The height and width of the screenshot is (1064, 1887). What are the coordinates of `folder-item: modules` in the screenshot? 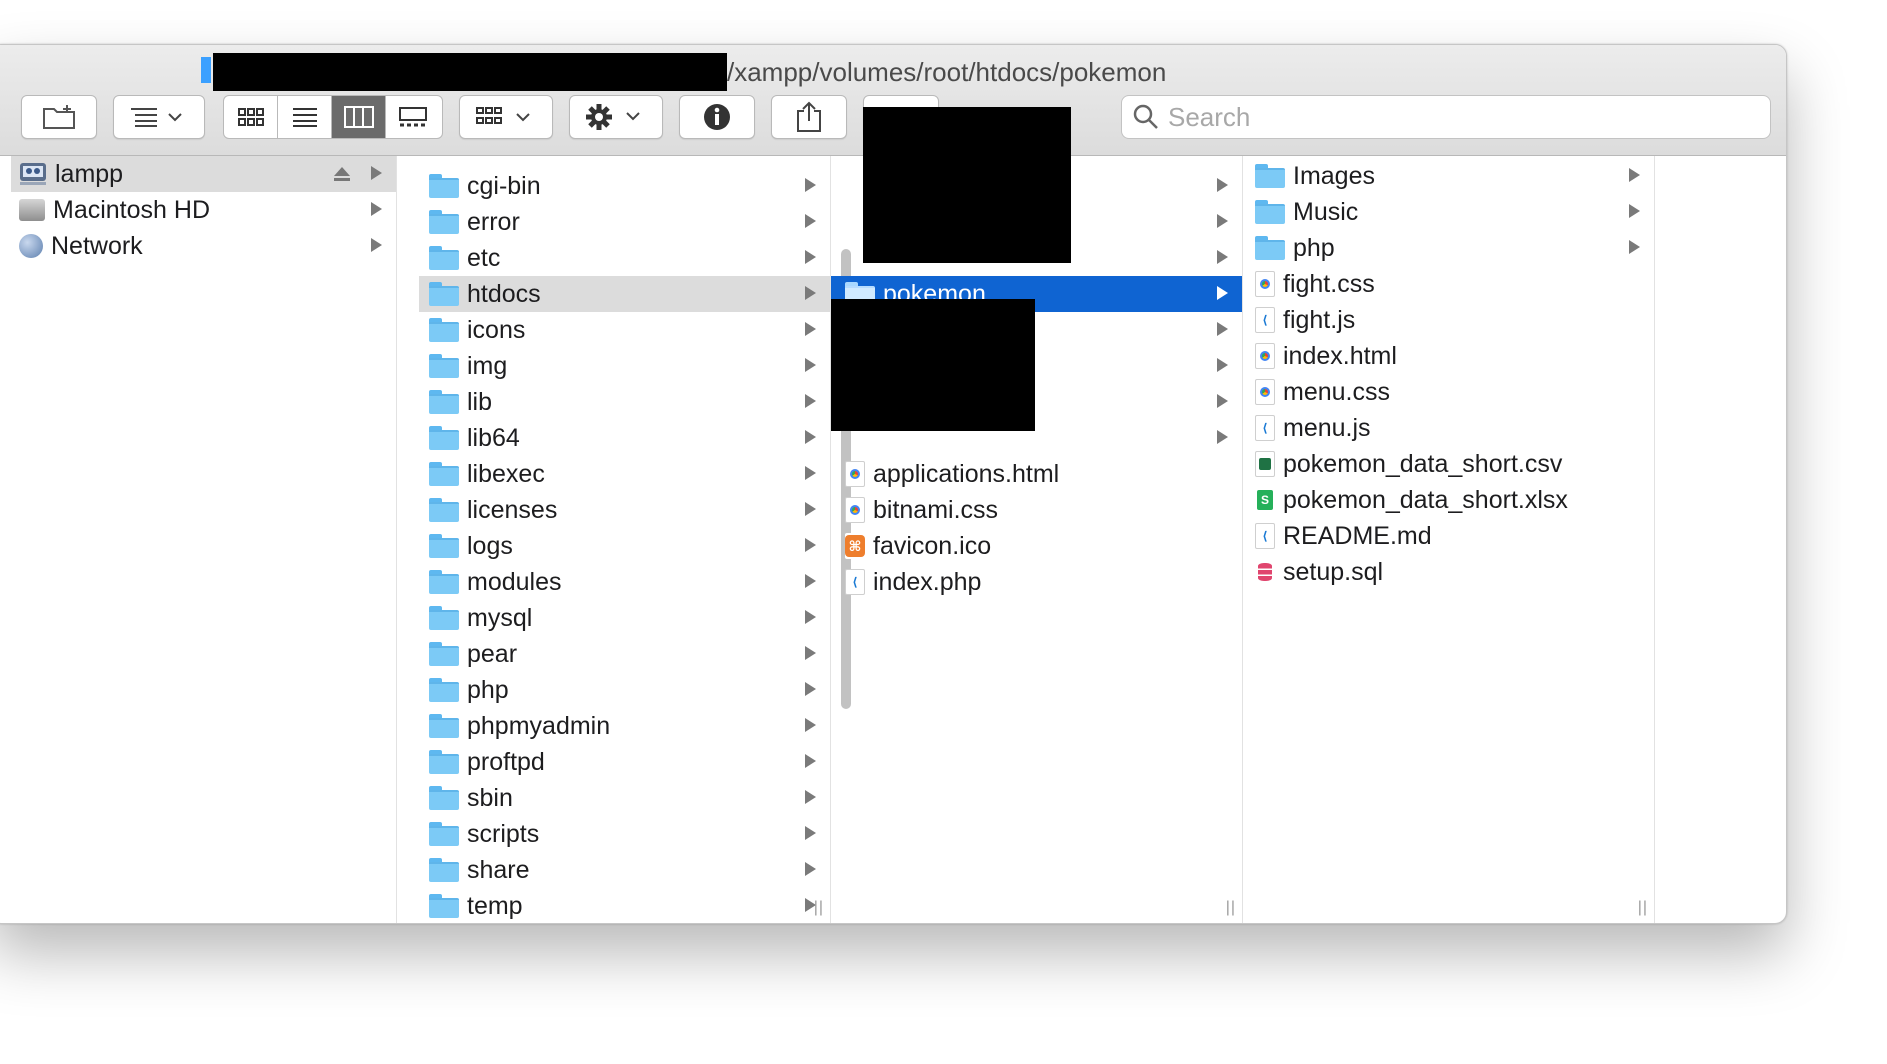 It's located at (624, 582).